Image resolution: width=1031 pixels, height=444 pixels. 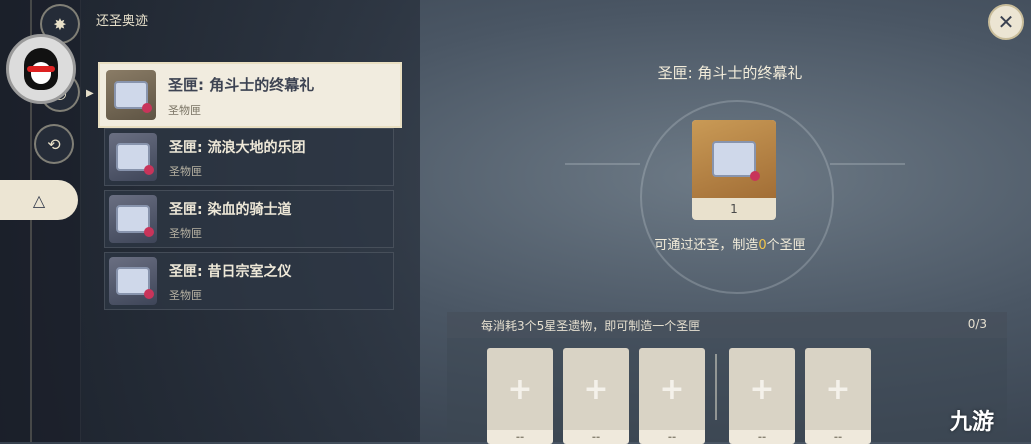 I want to click on triangle-tab-icon: △, so click(x=39, y=200).